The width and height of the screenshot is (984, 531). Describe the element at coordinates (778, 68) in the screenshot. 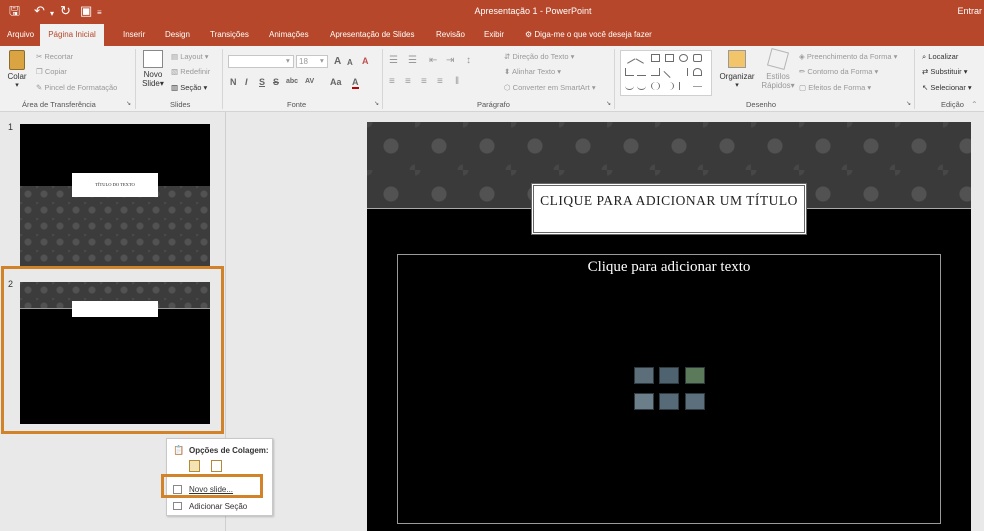

I see `quick-styles-button: Estilos Rápidos▾` at that location.